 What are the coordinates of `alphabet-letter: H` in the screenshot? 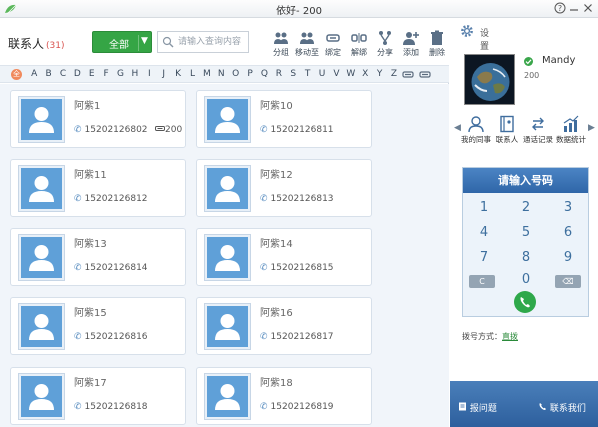 It's located at (135, 74).